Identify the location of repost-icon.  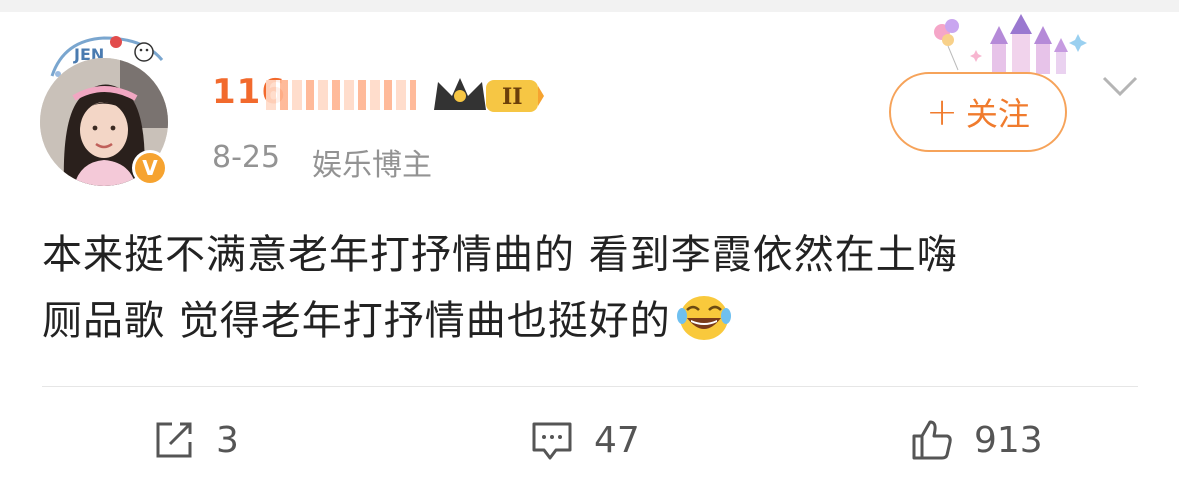
(174, 440).